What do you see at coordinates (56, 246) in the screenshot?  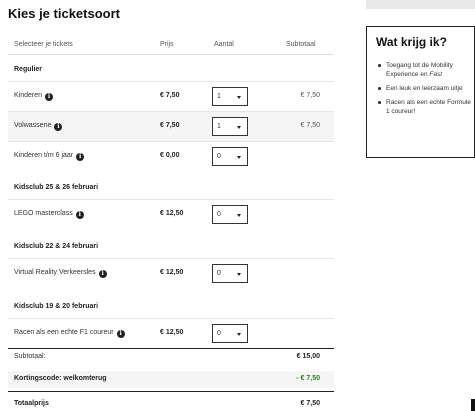 I see `section-title-kidsclub-22-24: Kidsclub 22 & 24 februari` at bounding box center [56, 246].